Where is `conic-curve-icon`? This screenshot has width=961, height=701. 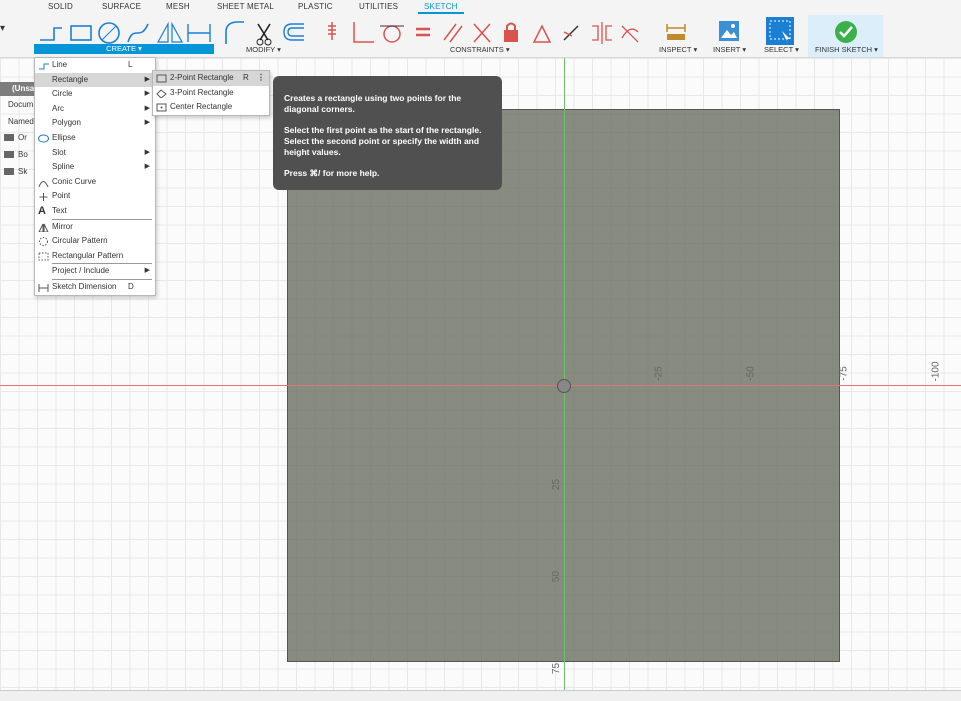 conic-curve-icon is located at coordinates (43, 183).